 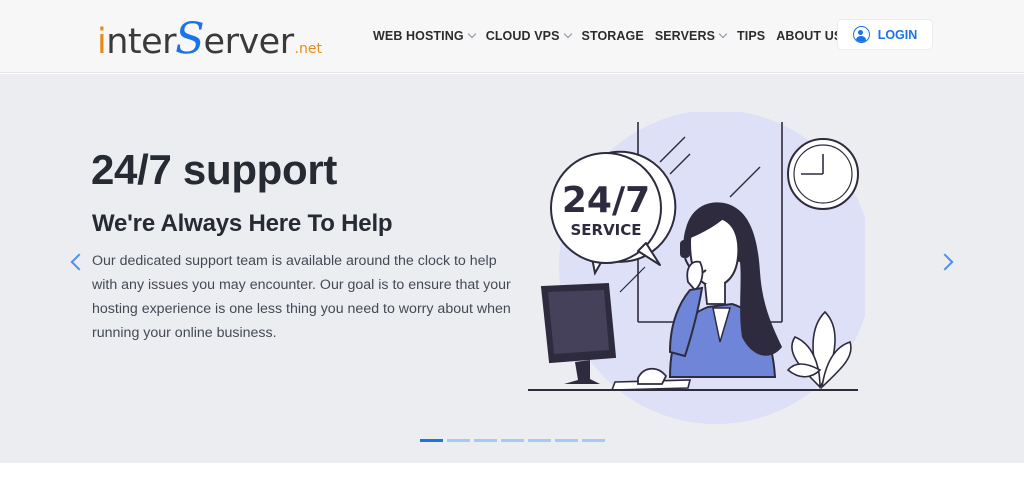 What do you see at coordinates (613, 36) in the screenshot?
I see `nav-storage: STORAGE` at bounding box center [613, 36].